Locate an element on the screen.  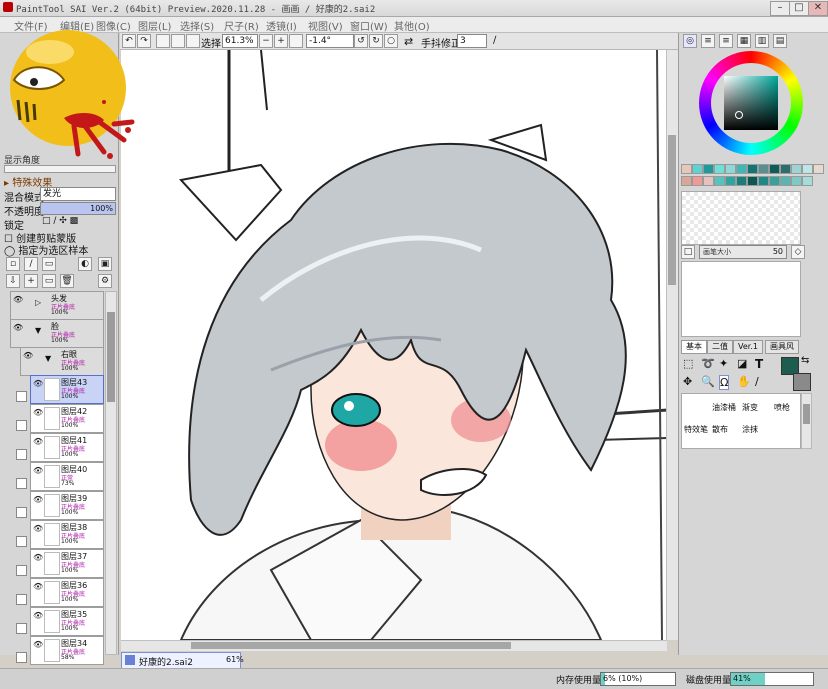
tool-scatter: 散布 is located at coordinates (720, 429).